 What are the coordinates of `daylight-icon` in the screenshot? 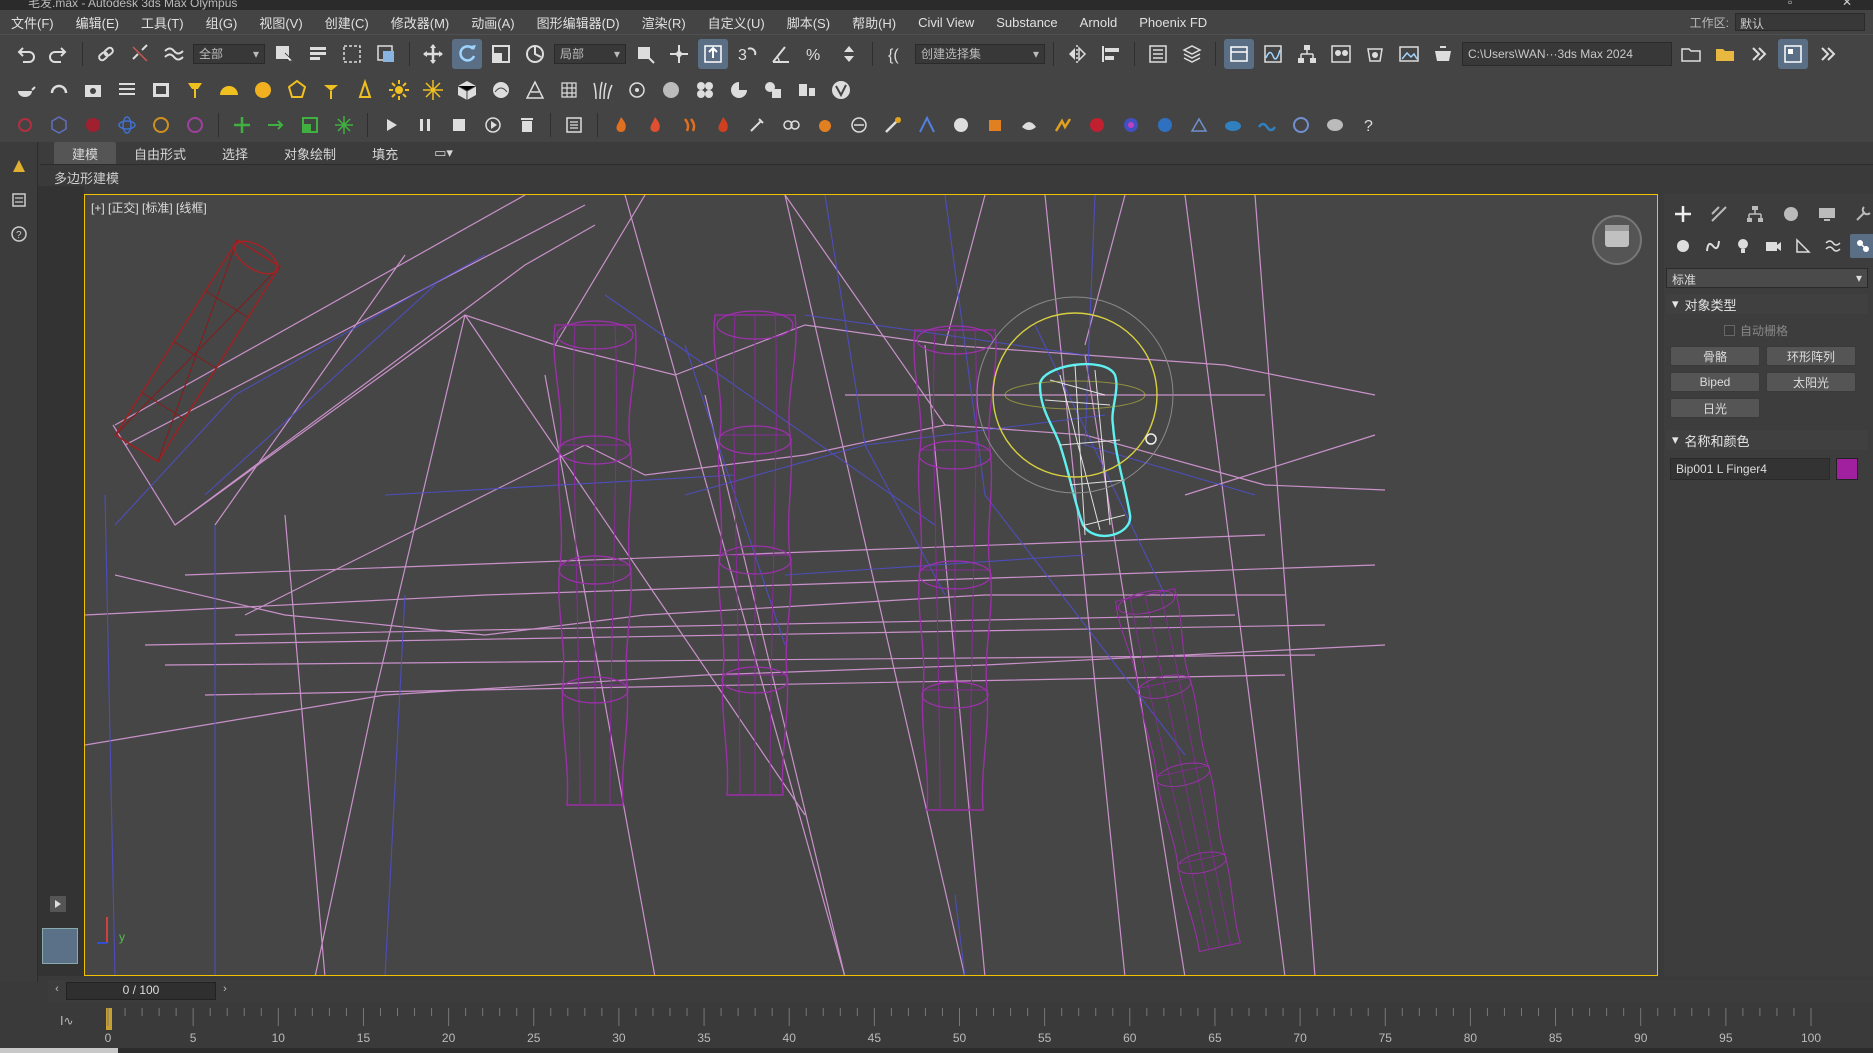 It's located at (433, 90).